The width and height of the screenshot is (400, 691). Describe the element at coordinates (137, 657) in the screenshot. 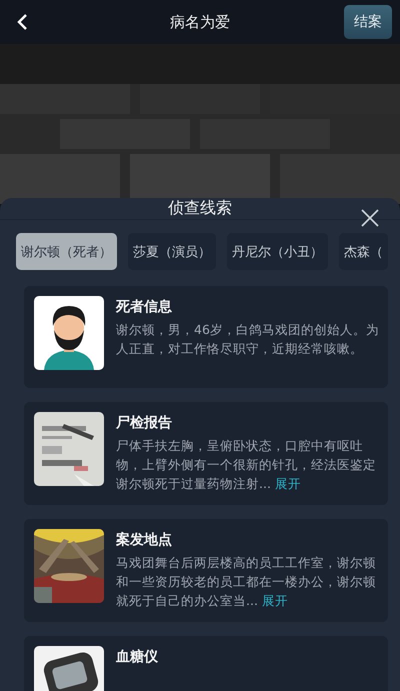

I see `clue-title: 血糖仪` at that location.